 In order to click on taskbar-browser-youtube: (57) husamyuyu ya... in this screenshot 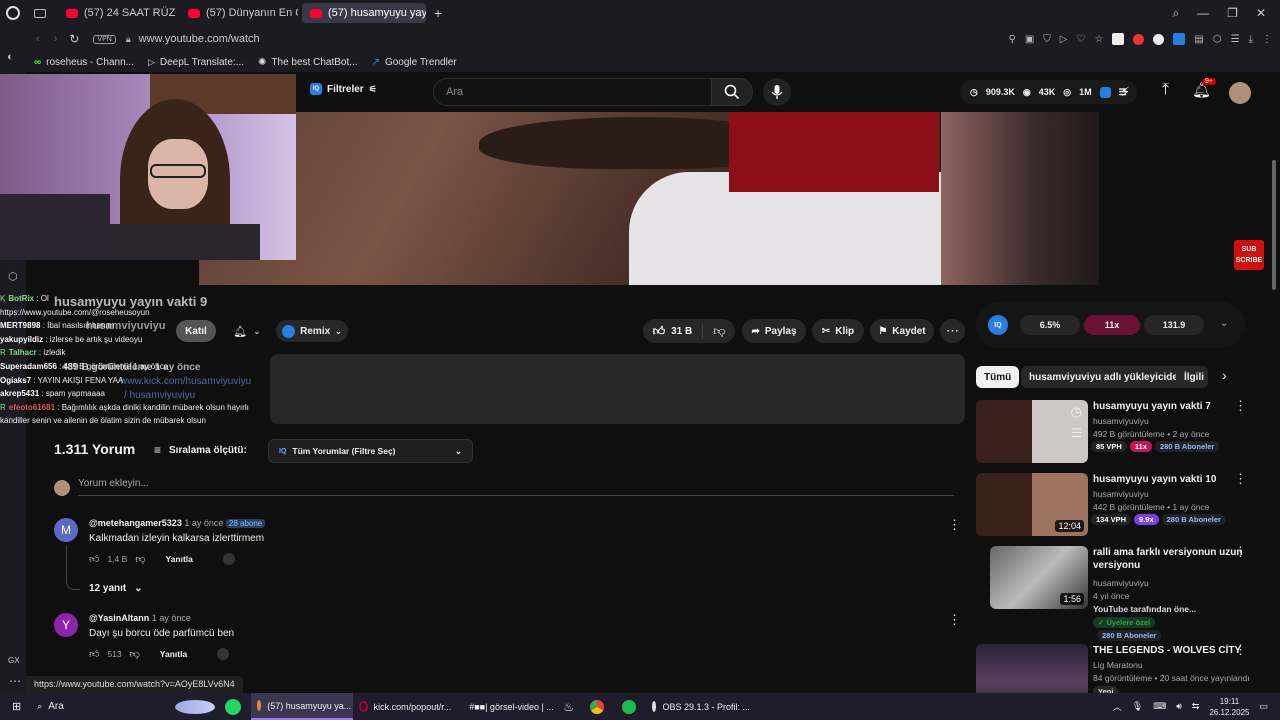, I will do `click(302, 706)`.